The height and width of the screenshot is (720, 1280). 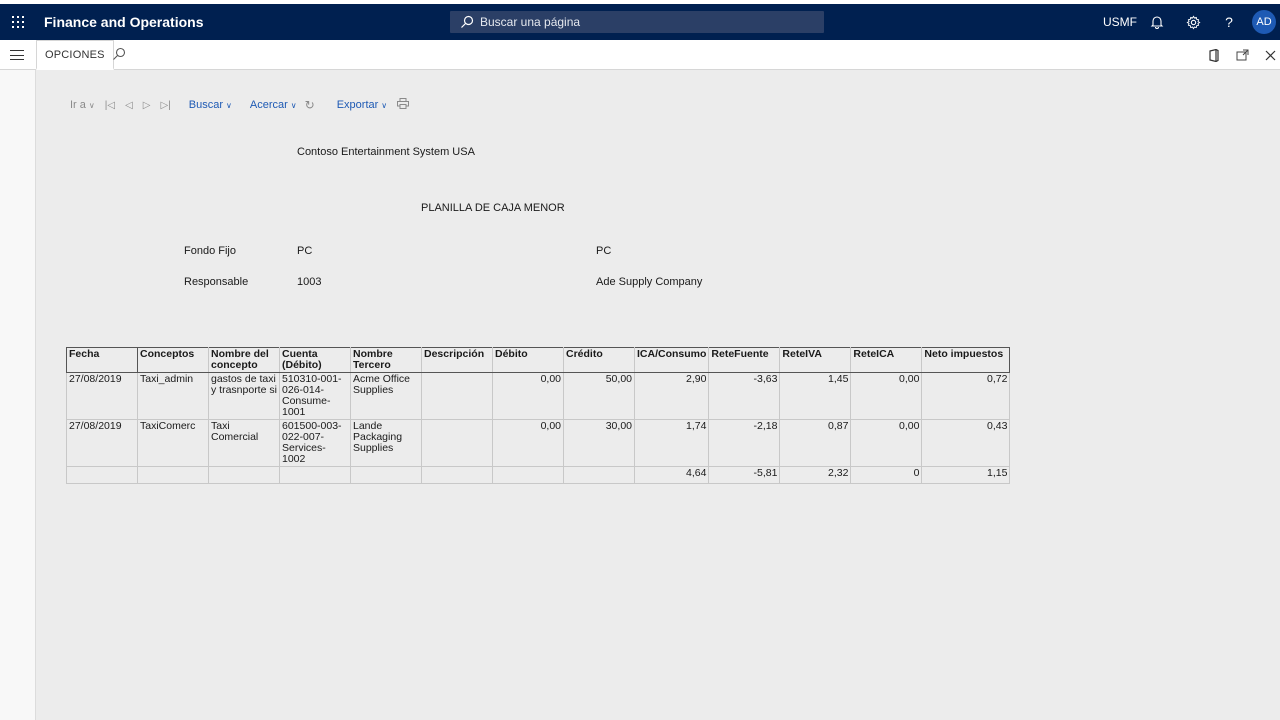 What do you see at coordinates (966, 475) in the screenshot?
I see `total-neto: 1,15` at bounding box center [966, 475].